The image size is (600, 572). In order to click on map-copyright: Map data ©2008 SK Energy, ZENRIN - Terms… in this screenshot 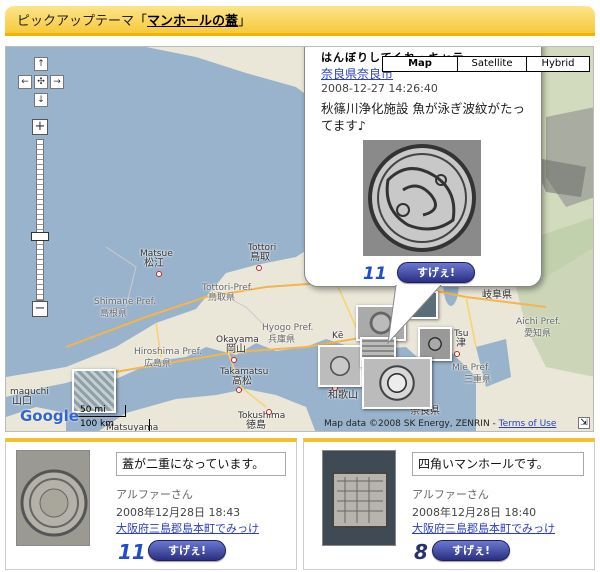, I will do `click(440, 424)`.